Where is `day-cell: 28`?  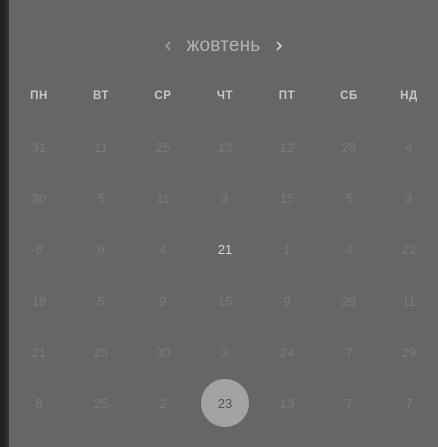
day-cell: 28 is located at coordinates (349, 147).